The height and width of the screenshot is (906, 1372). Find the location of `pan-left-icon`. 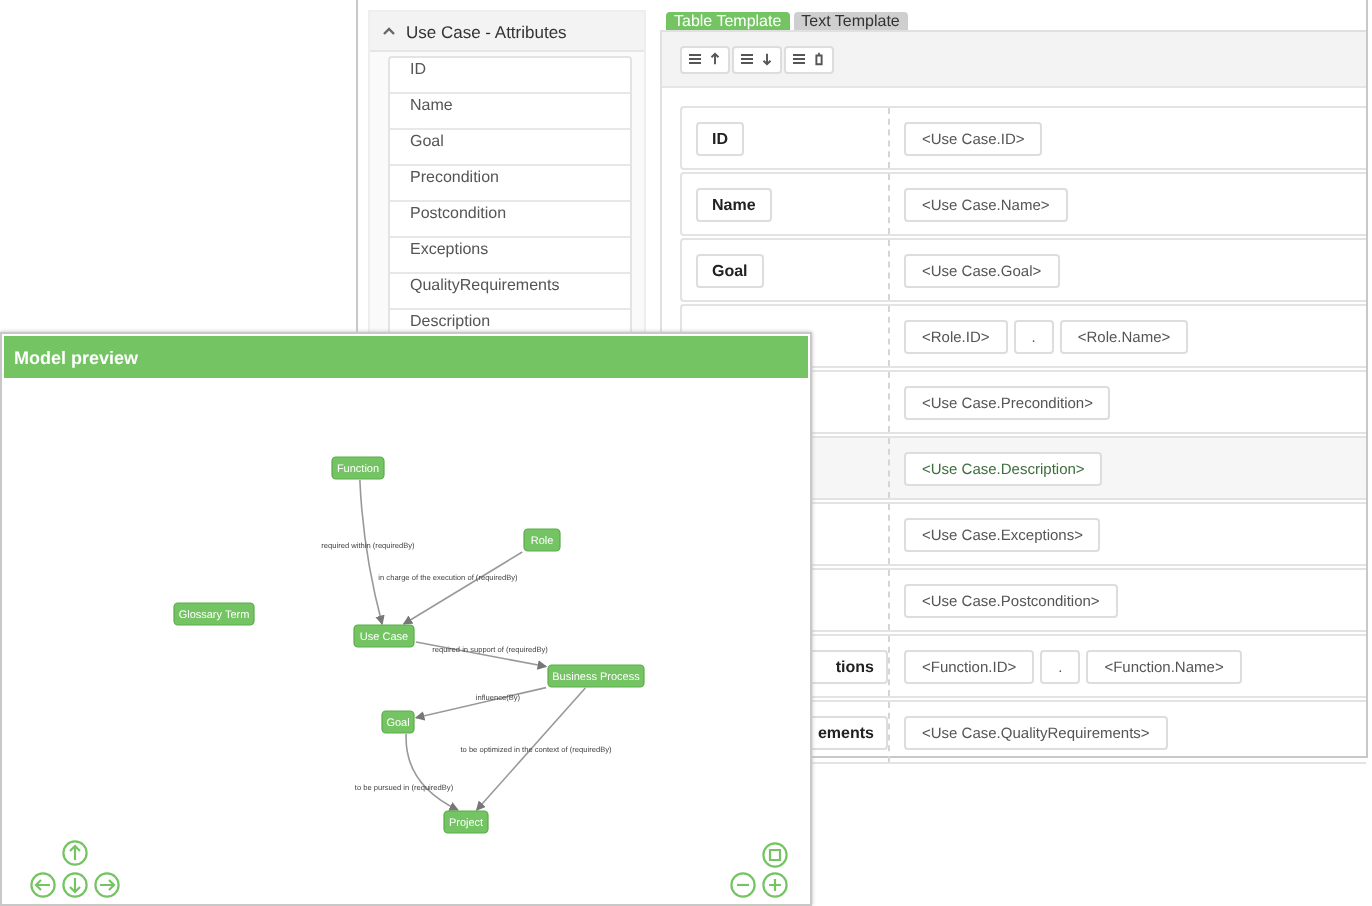

pan-left-icon is located at coordinates (43, 885).